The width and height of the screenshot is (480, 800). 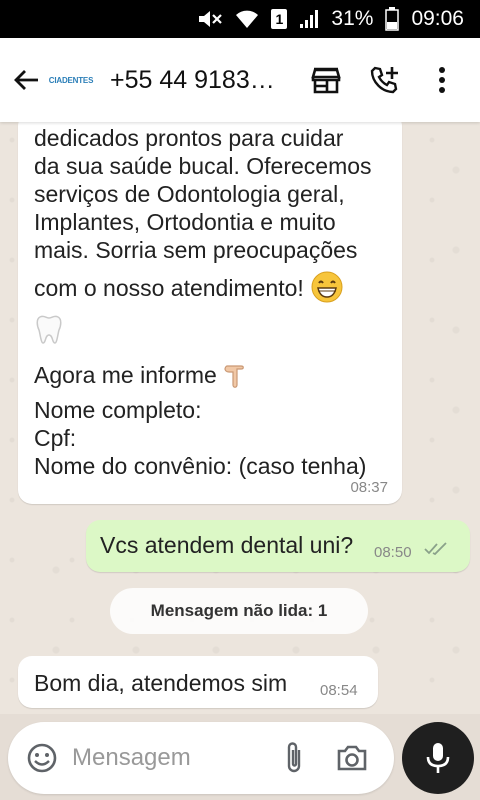 I want to click on back-arrow-icon, so click(x=26, y=80).